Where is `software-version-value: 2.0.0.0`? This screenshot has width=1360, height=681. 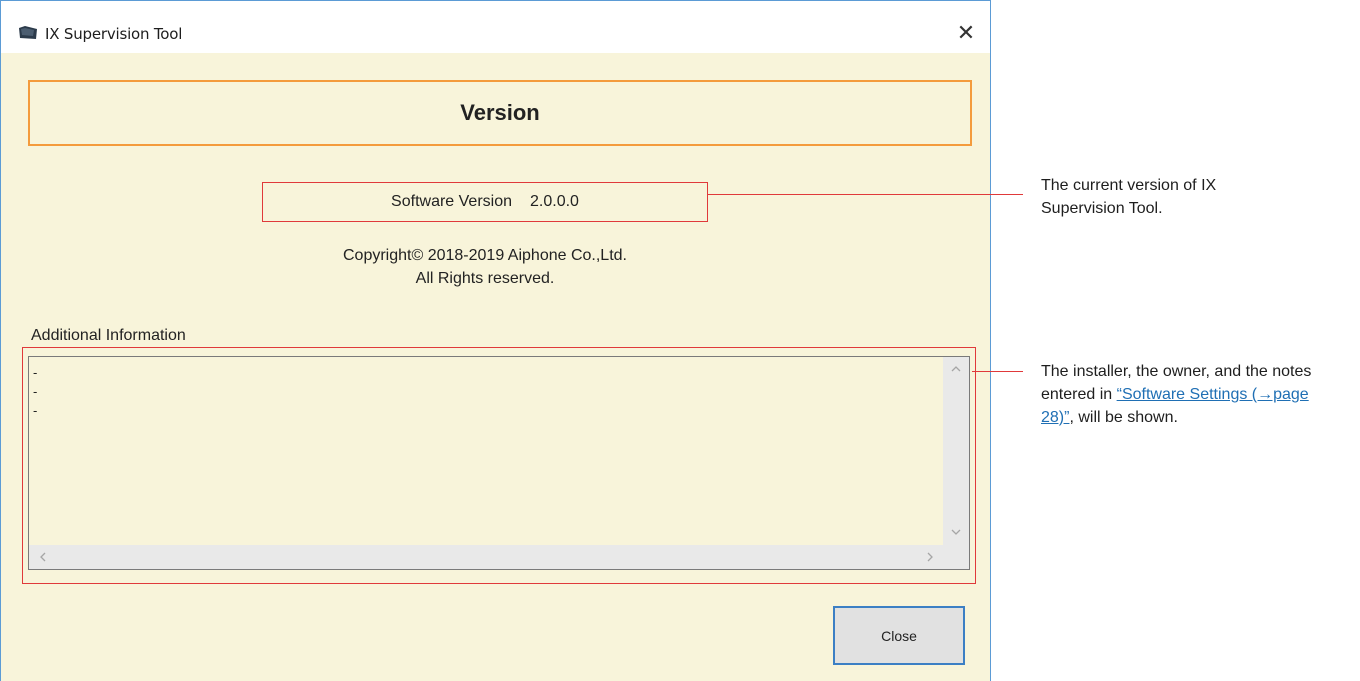 software-version-value: 2.0.0.0 is located at coordinates (554, 201).